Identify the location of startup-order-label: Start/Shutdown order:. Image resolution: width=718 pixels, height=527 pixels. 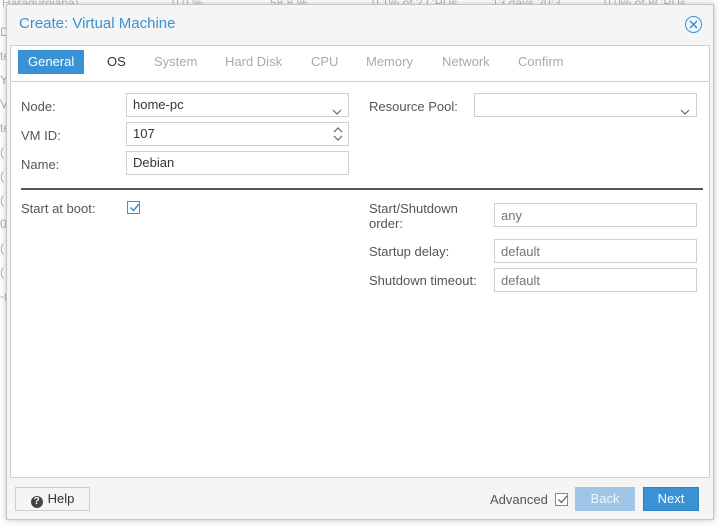
(413, 216).